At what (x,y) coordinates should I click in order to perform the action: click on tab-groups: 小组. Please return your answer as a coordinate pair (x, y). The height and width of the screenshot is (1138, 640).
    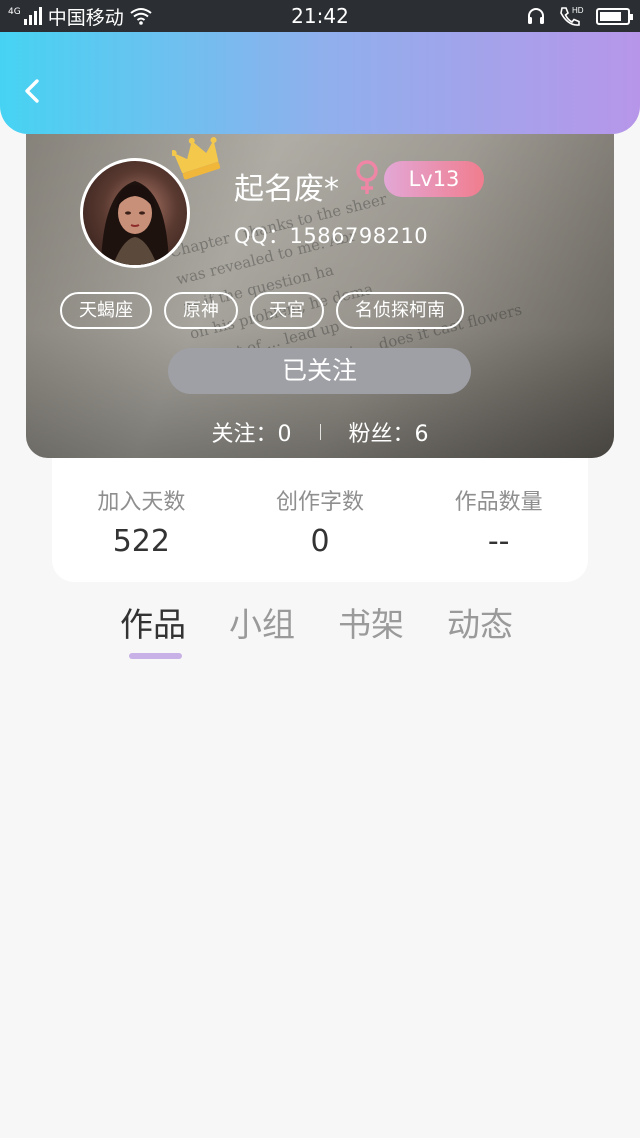
    Looking at the image, I should click on (283, 622).